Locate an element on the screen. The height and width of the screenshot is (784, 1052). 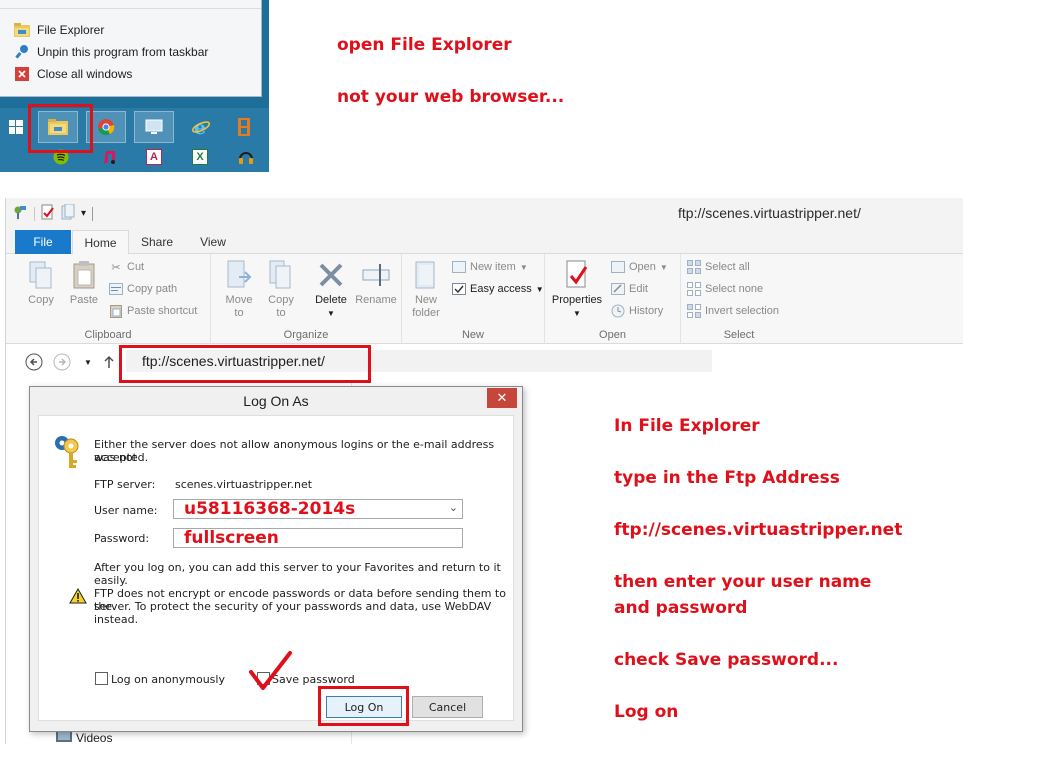
jump-list-item-unpin: Unpin this program from taskbar is located at coordinates (111, 52).